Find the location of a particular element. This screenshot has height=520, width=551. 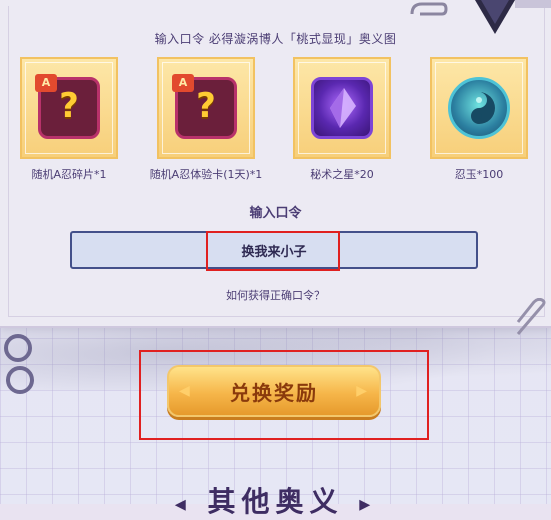

mystery-shard-icon: A ? is located at coordinates (67, 106).